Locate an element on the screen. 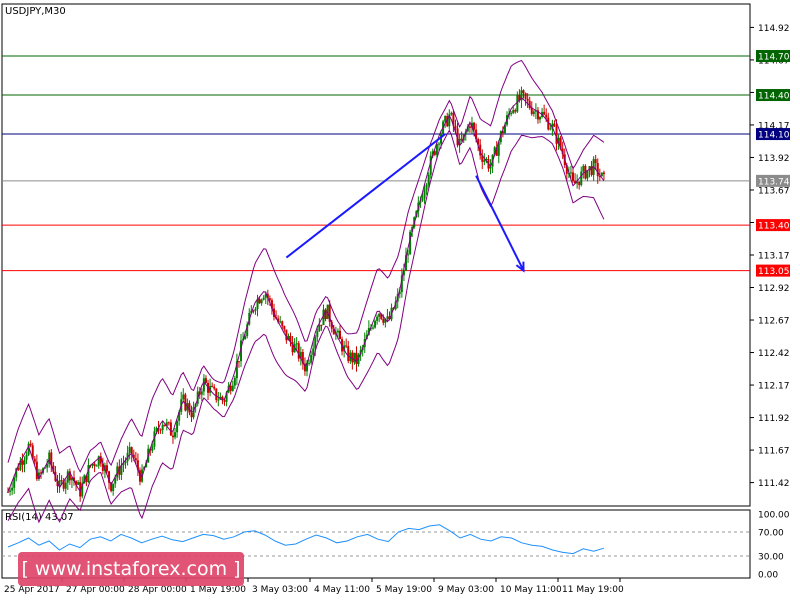 The image size is (800, 600). watermark-badge: [ www.instaforex.com ] is located at coordinates (131, 569).